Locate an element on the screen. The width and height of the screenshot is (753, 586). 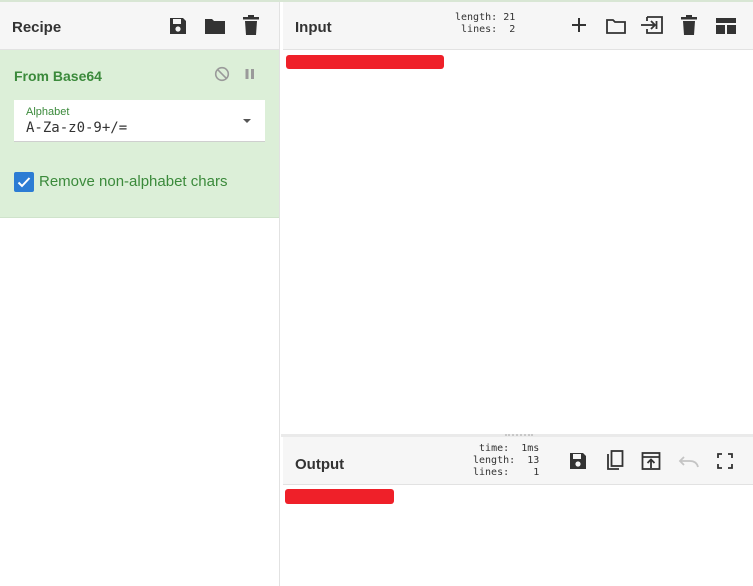
undo-icon is located at coordinates (689, 461).